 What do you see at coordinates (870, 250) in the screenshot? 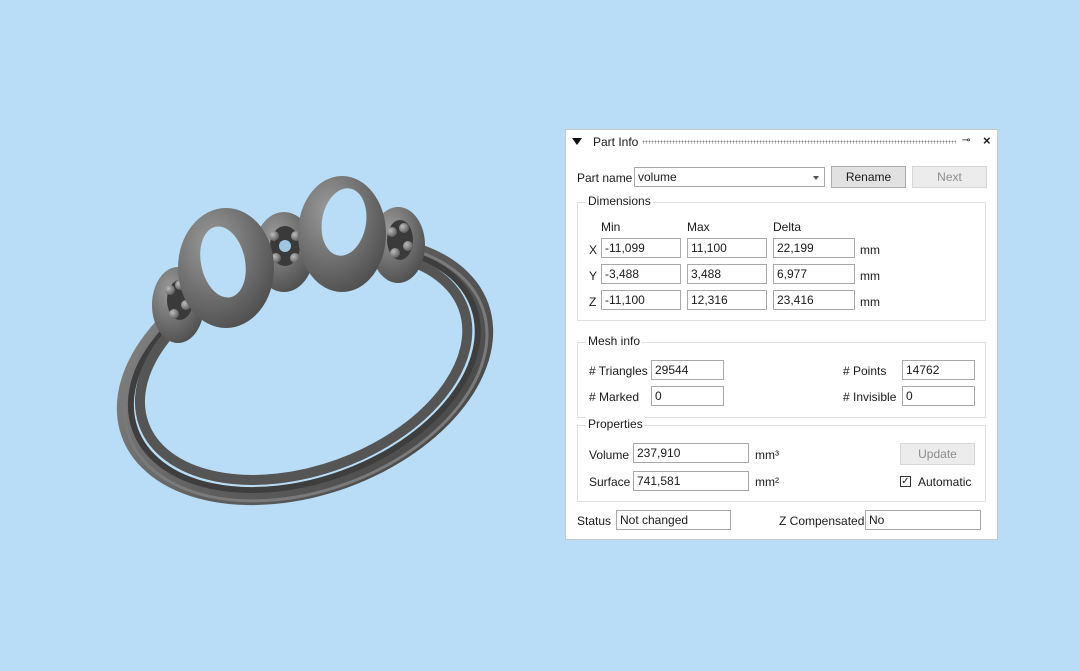
I see `x-unit-label: mm` at bounding box center [870, 250].